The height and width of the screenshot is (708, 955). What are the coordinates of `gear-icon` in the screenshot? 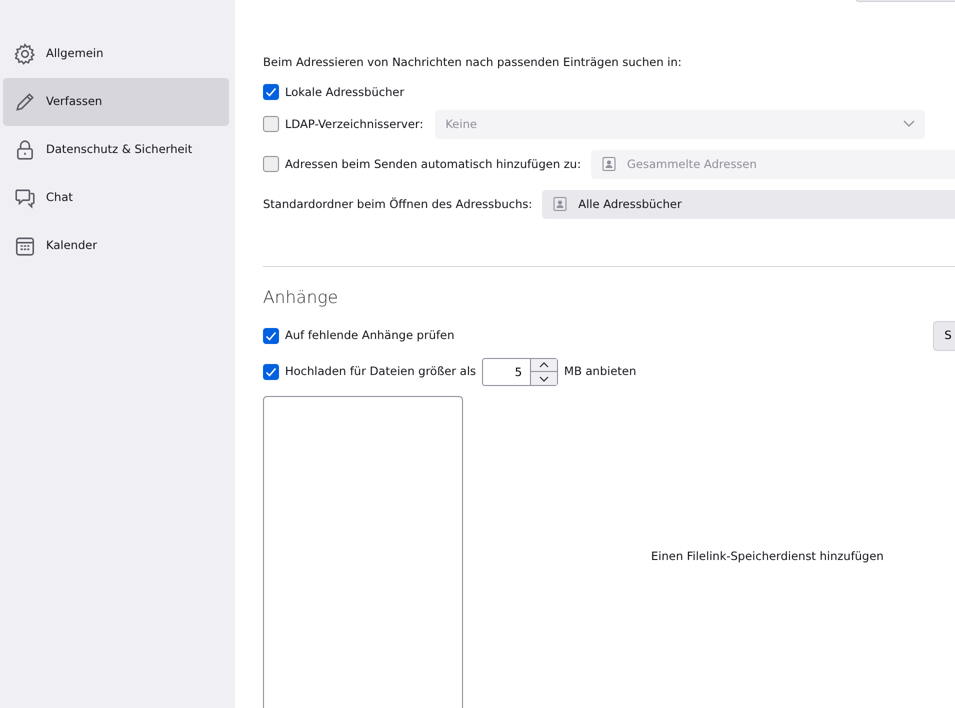 It's located at (25, 54).